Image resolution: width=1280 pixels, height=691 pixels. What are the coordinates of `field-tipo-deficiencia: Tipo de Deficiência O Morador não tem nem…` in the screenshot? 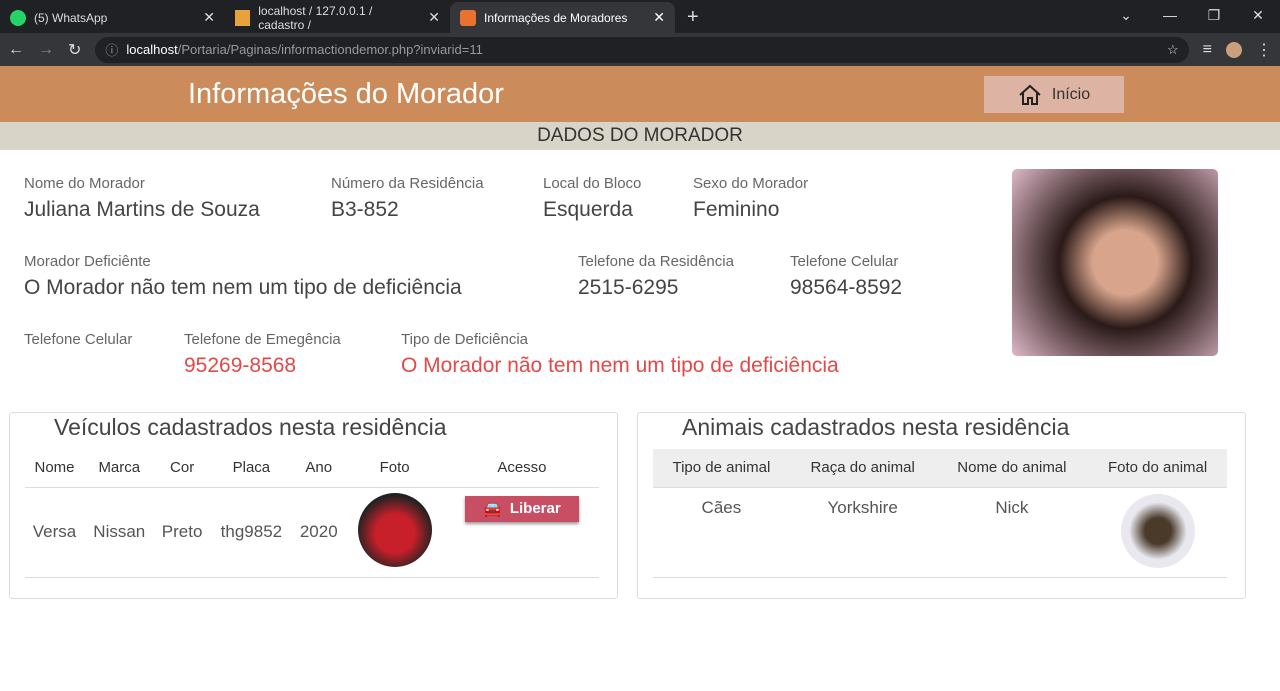 It's located at (620, 354).